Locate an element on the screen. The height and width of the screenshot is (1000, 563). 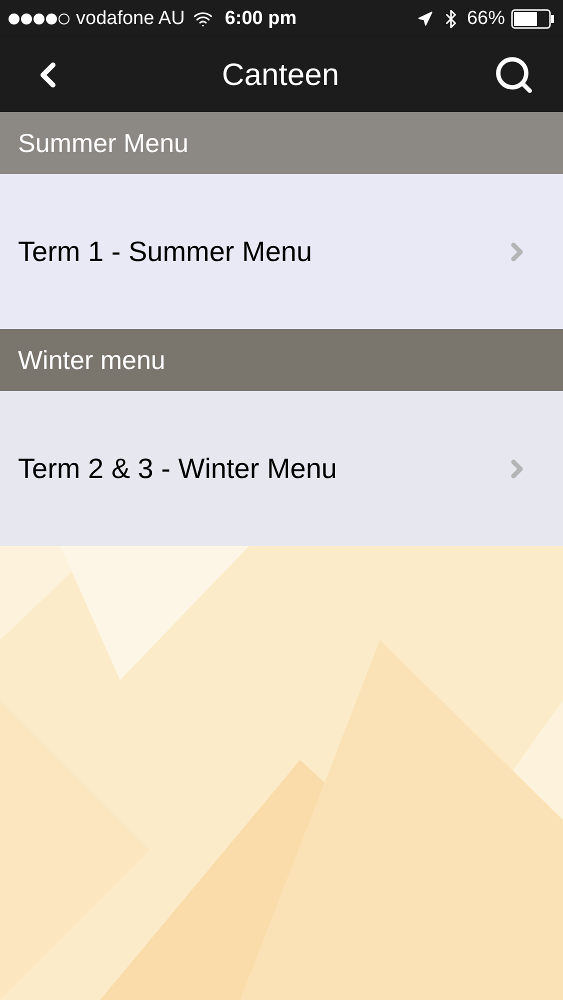
location-icon is located at coordinates (424, 19).